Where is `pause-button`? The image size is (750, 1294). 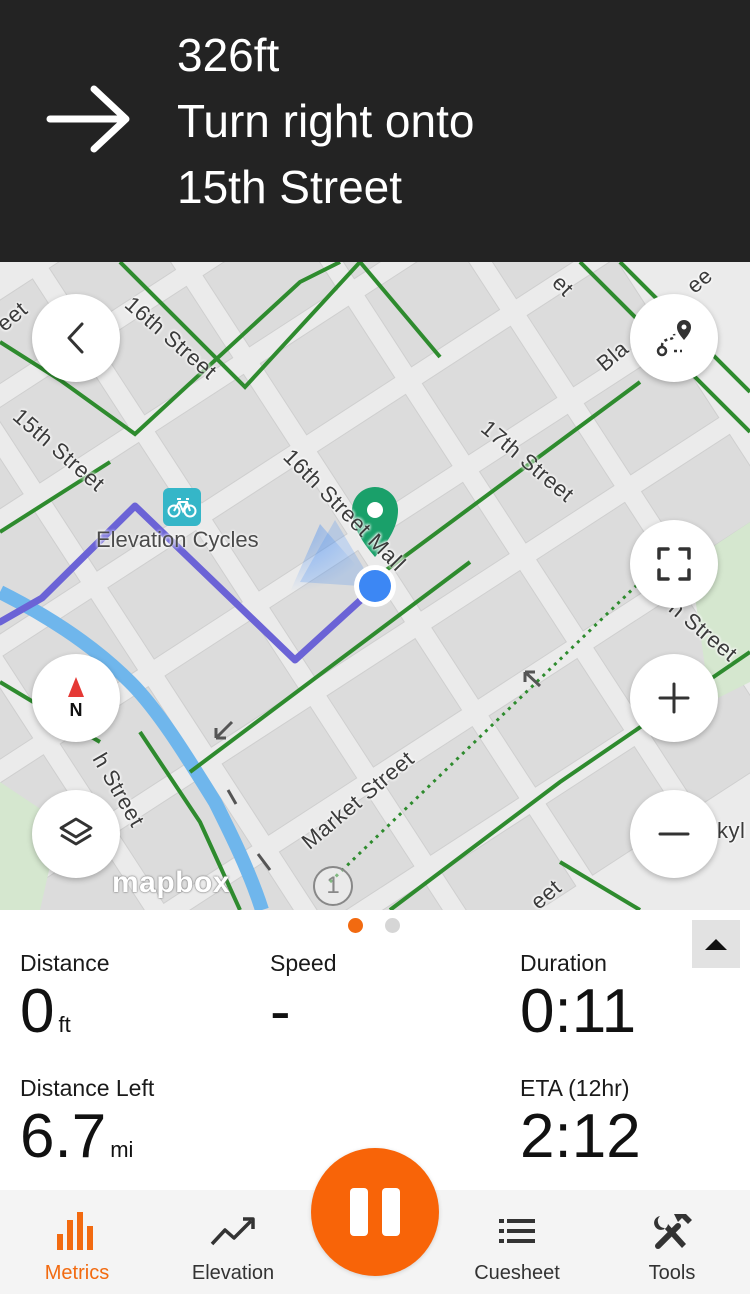
pause-button is located at coordinates (375, 1212).